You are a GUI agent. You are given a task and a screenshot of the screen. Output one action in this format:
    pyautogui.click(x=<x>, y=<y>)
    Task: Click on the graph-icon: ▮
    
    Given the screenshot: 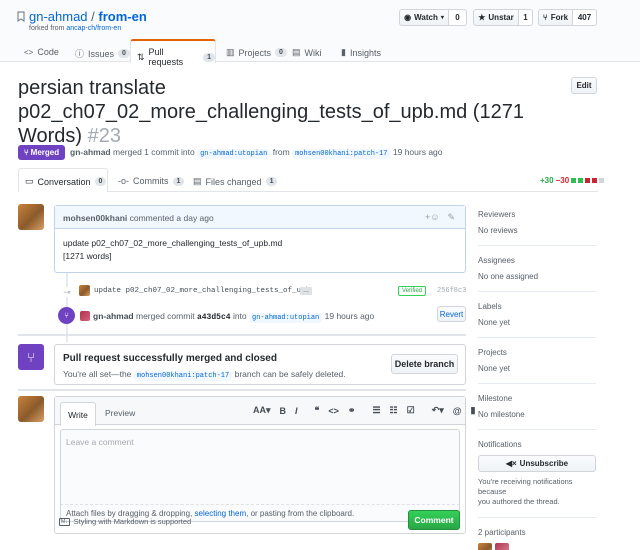 What is the action you would take?
    pyautogui.click(x=343, y=52)
    